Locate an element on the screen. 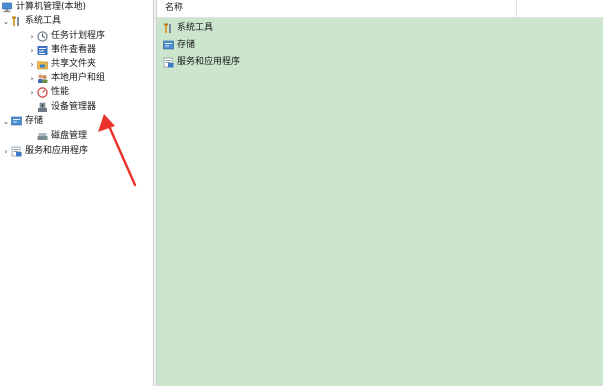 This screenshot has height=386, width=603. column-header-bar: 名称 is located at coordinates (380, 9).